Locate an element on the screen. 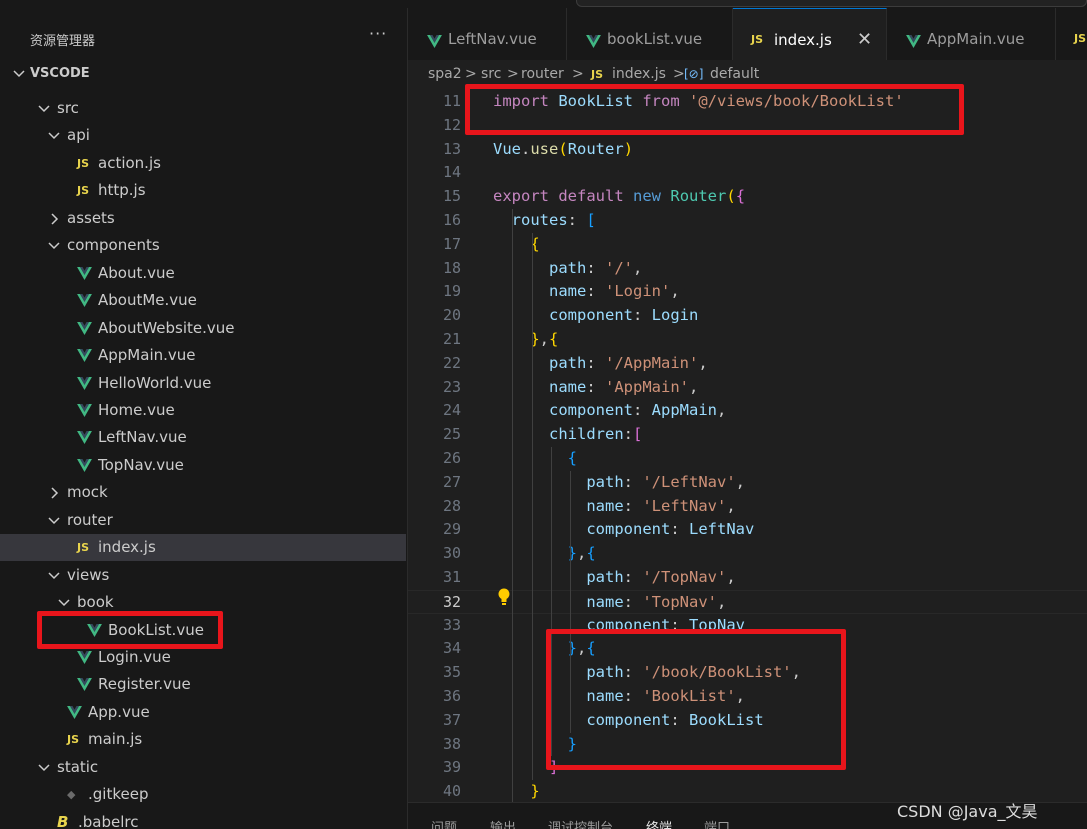  tree-item-label: .gitkeep is located at coordinates (118, 794).